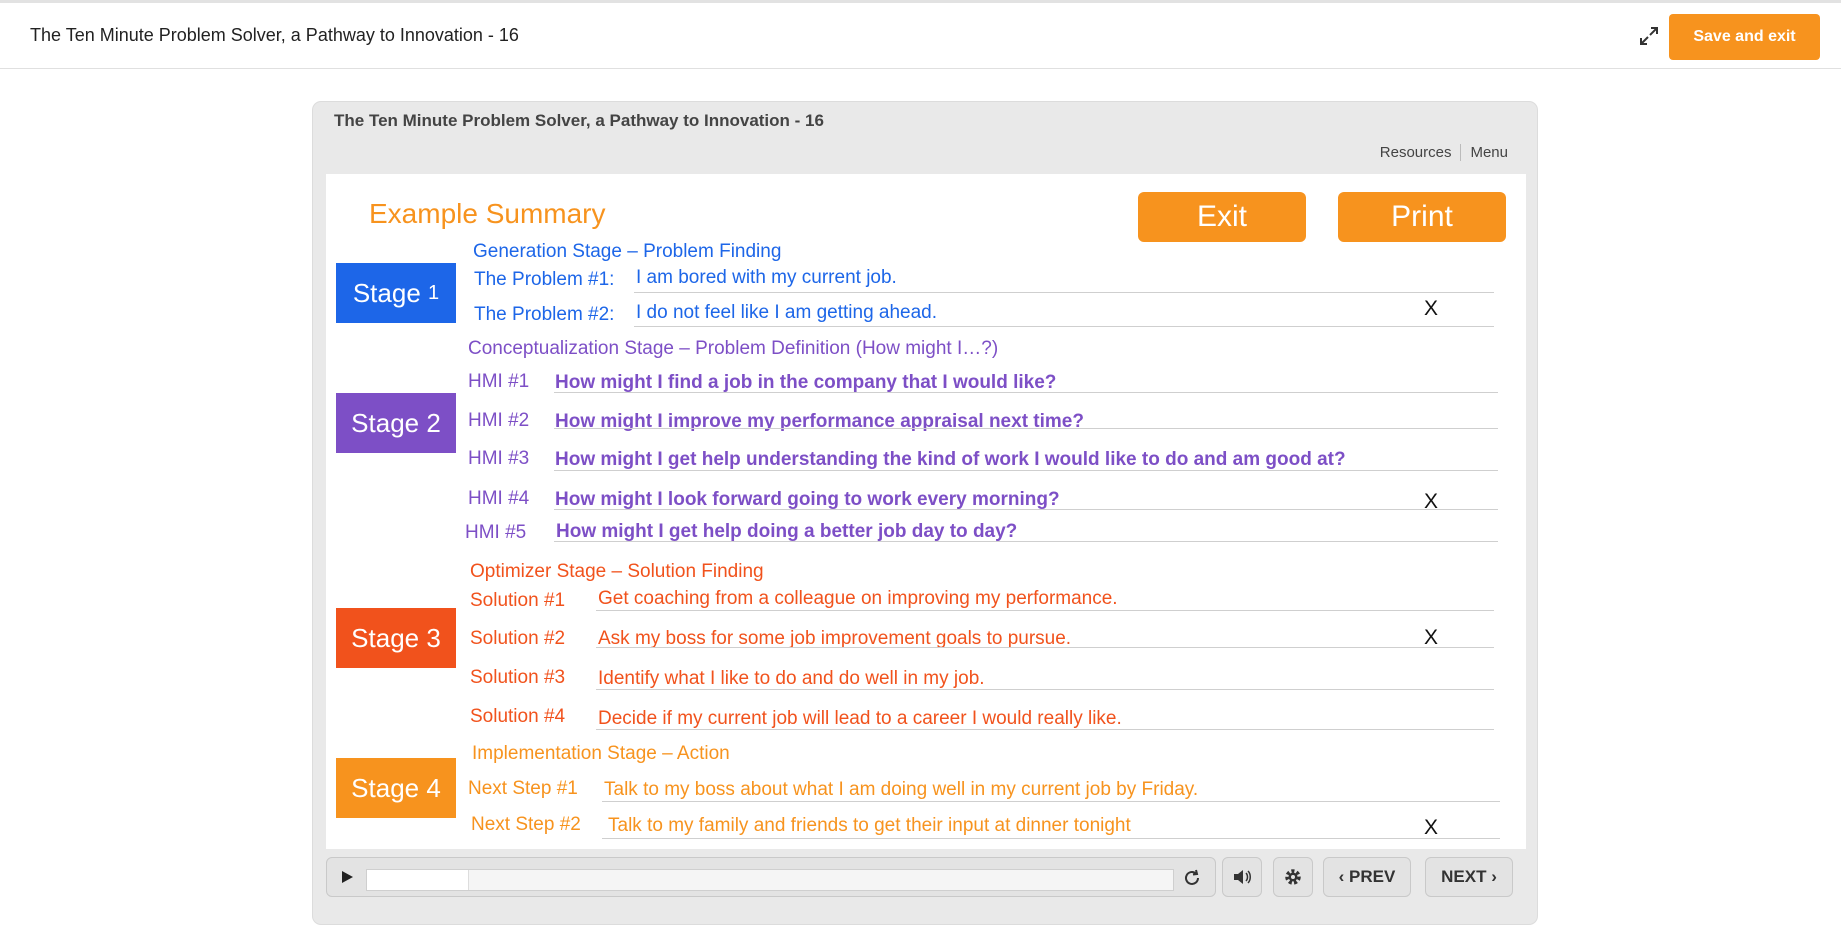 This screenshot has height=925, width=1841. I want to click on hmi-2-label: HMI #2, so click(499, 420).